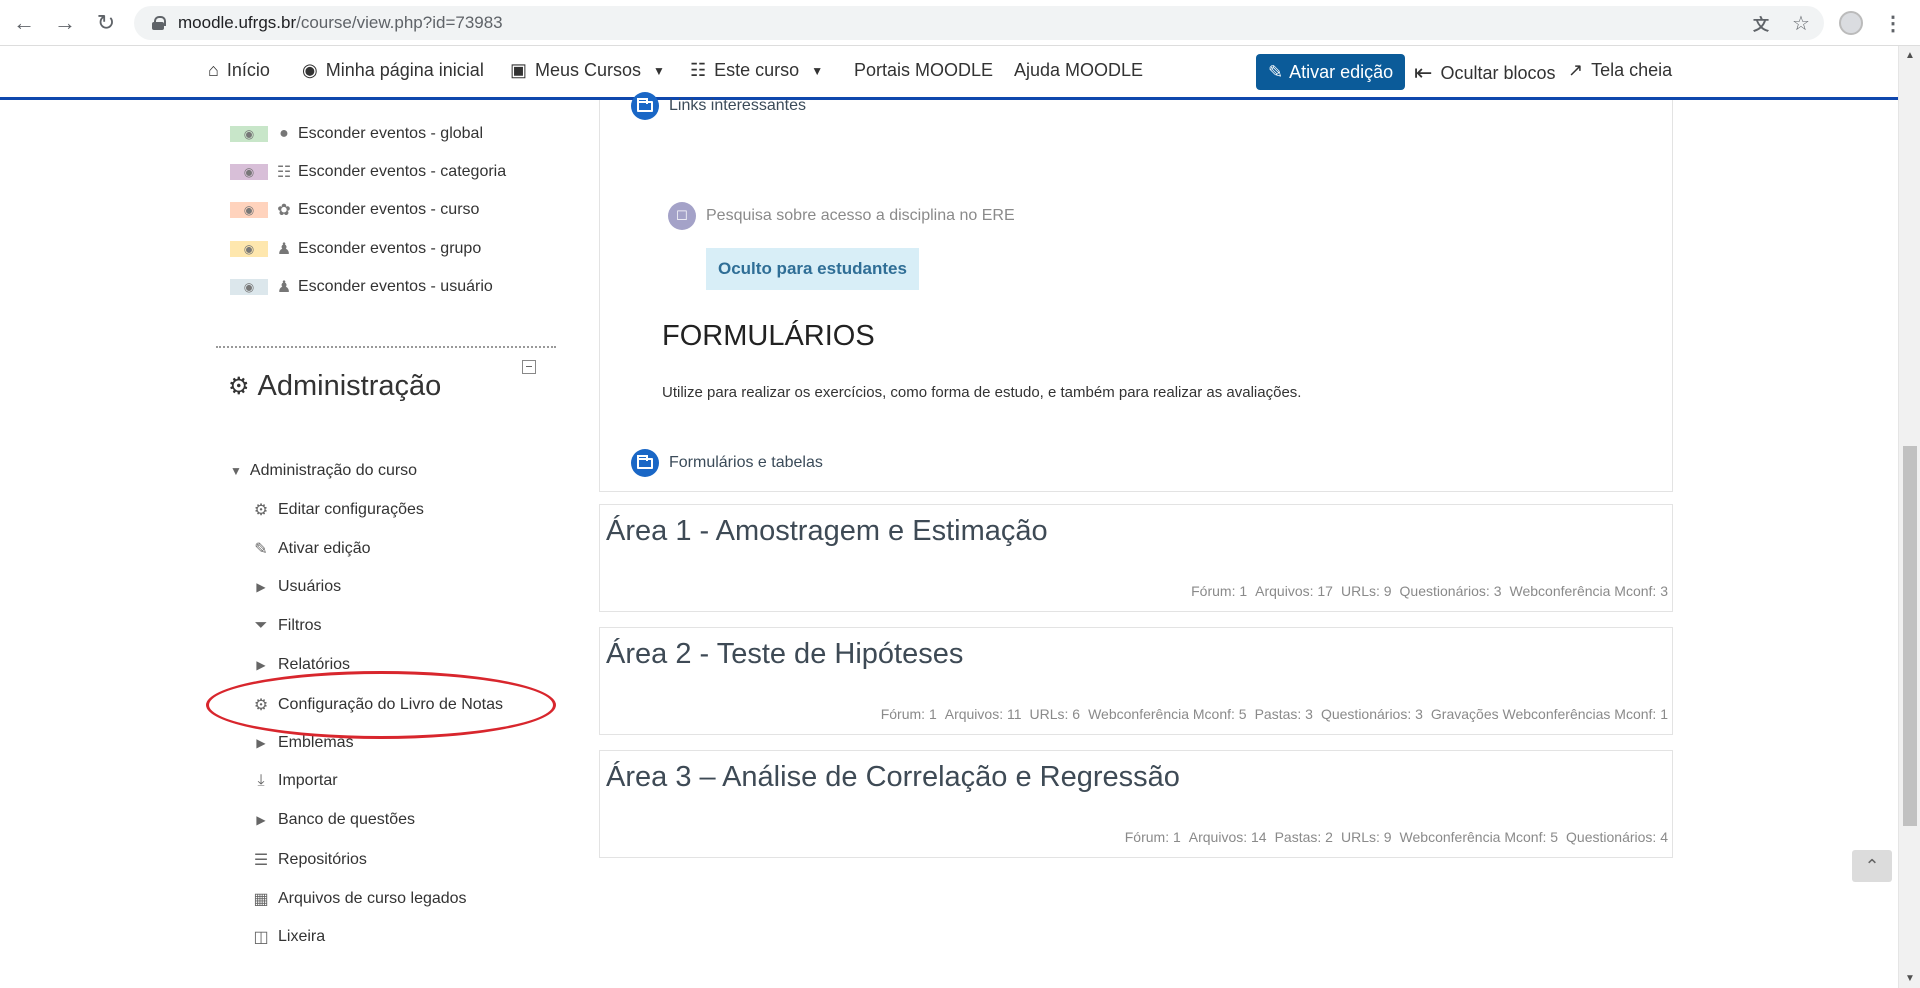 The height and width of the screenshot is (988, 1920). I want to click on summary-item: Pastas: 3, so click(1284, 714).